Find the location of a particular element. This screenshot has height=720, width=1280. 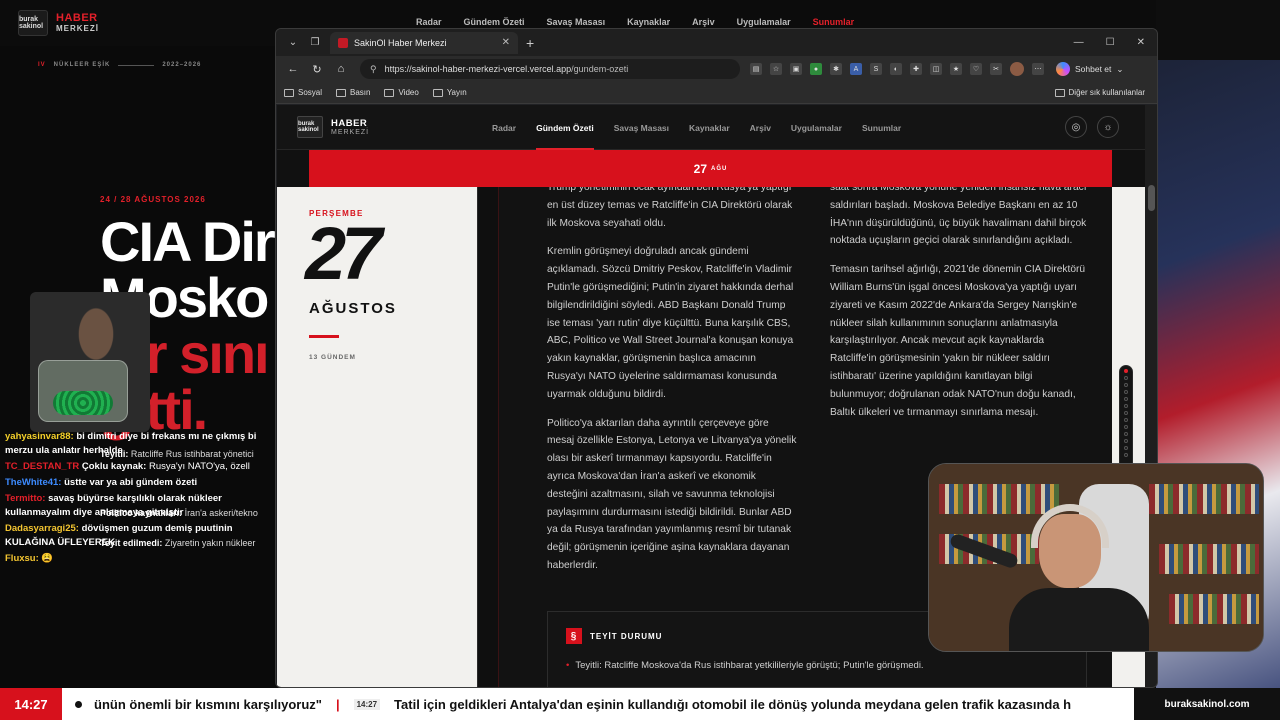

behind-label: Teyitli: is located at coordinates (114, 454).